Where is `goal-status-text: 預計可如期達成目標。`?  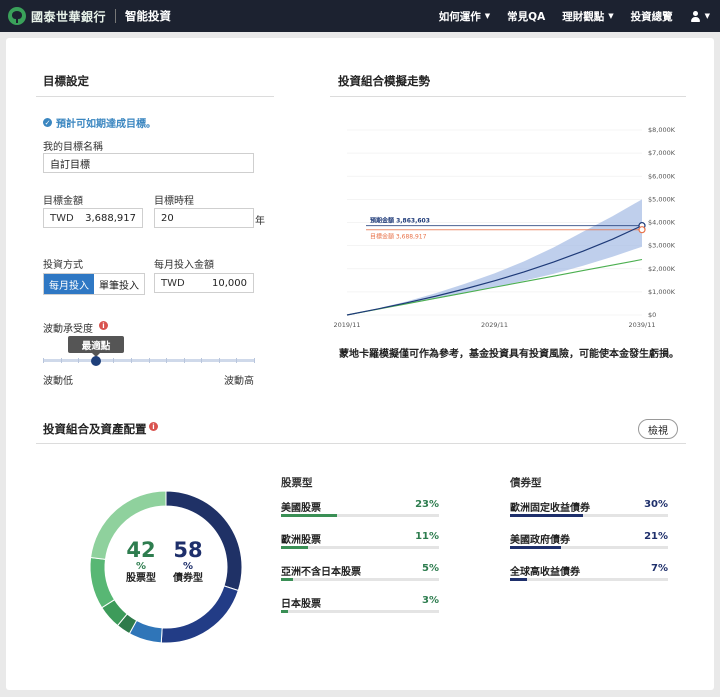 goal-status-text: 預計可如期達成目標。 is located at coordinates (106, 124).